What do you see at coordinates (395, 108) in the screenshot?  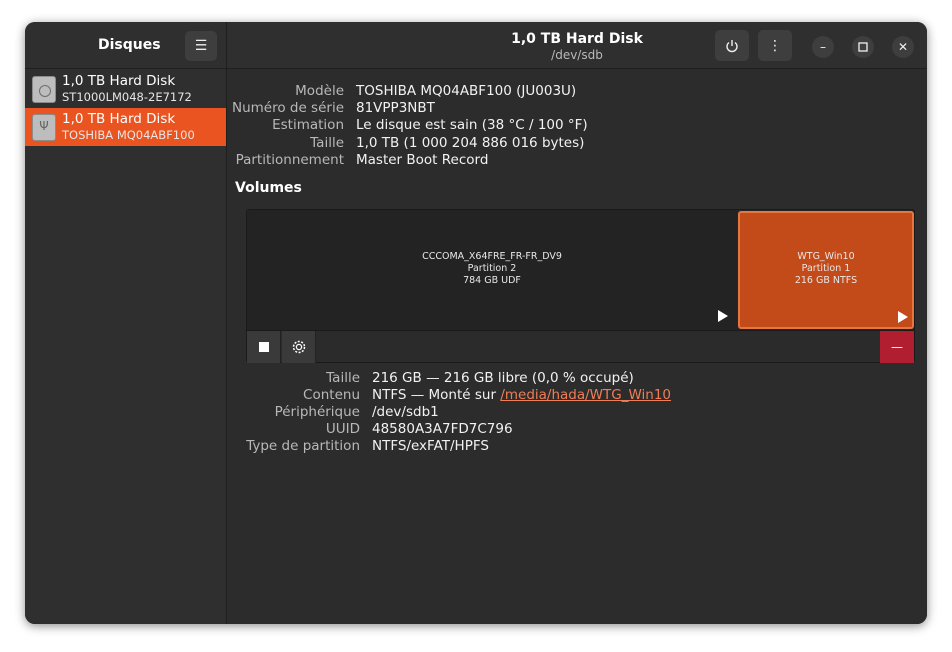 I see `serial-value: 81VPP3NBT` at bounding box center [395, 108].